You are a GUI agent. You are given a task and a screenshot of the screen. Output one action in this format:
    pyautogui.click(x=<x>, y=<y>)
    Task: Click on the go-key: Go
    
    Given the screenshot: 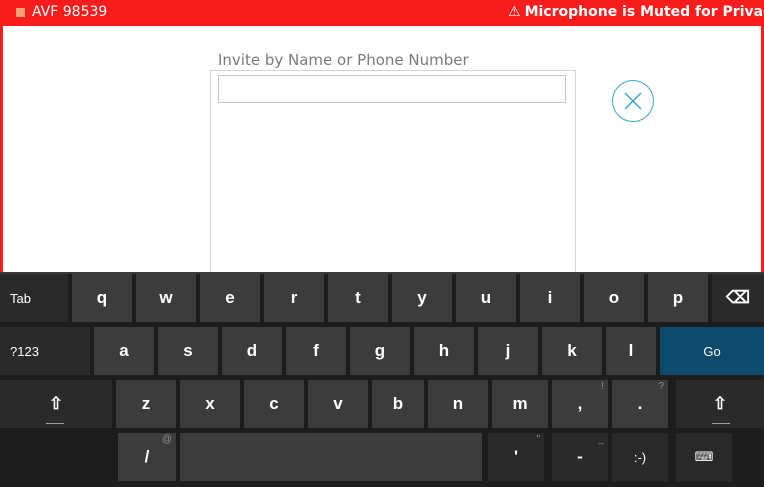 What is the action you would take?
    pyautogui.click(x=712, y=351)
    